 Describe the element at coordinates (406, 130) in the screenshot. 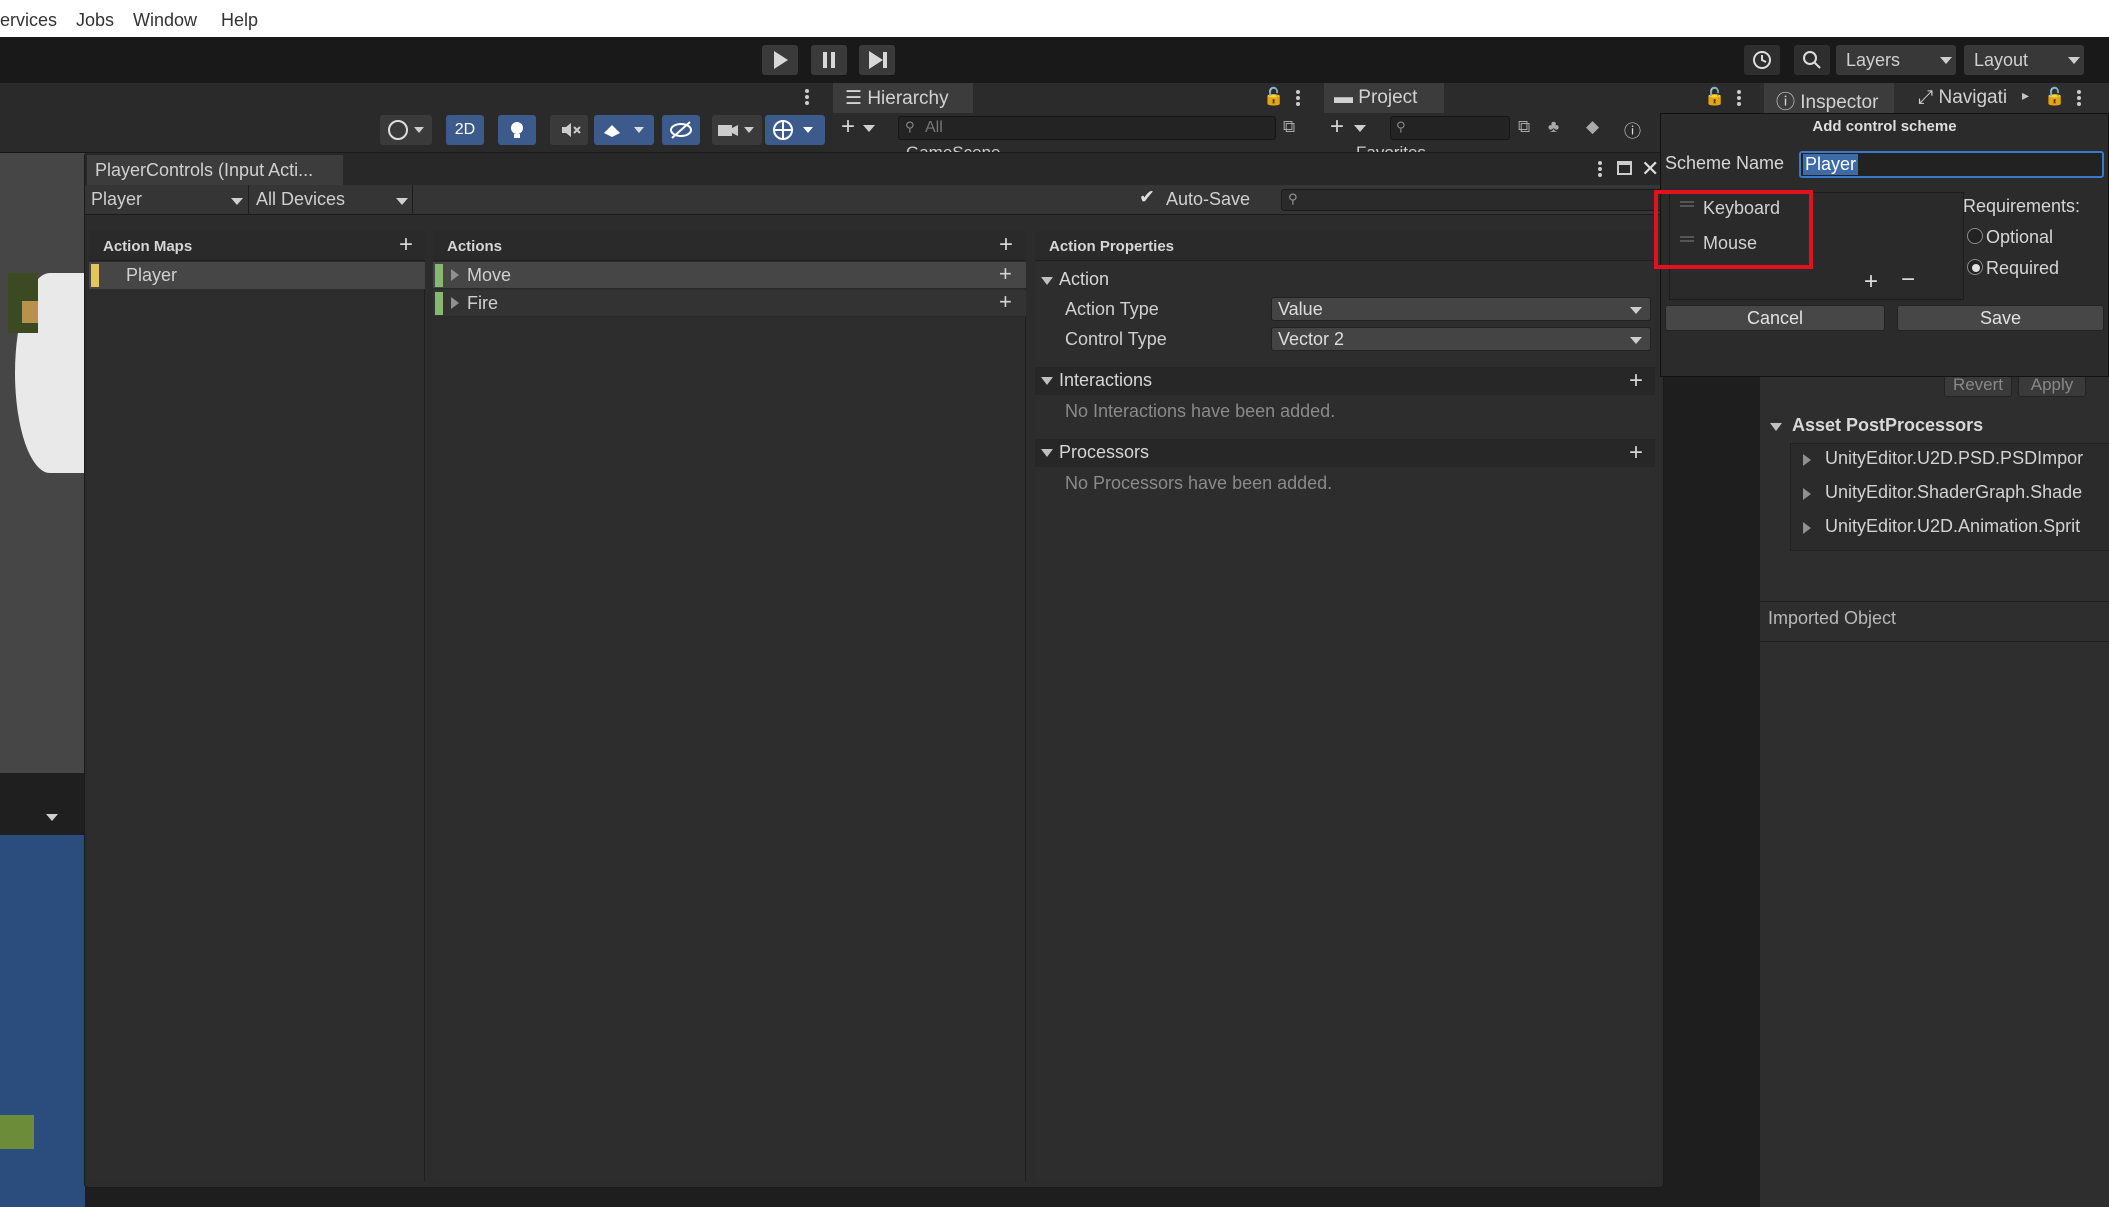

I see `shading-mode-button` at that location.